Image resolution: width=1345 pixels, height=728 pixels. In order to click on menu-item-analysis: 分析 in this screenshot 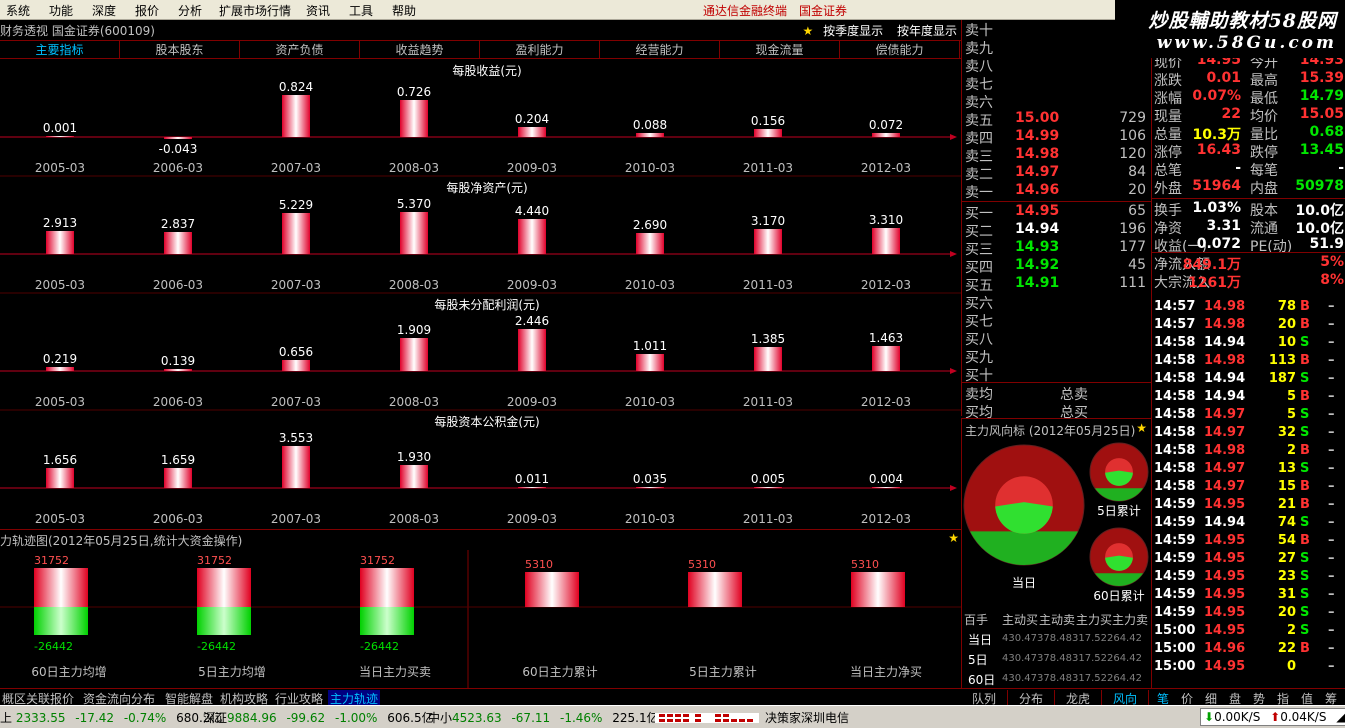, I will do `click(190, 10)`.